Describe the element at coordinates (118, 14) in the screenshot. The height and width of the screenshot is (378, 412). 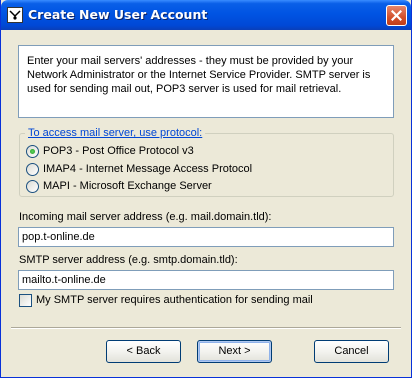
I see `window-title: Create New User Account` at that location.